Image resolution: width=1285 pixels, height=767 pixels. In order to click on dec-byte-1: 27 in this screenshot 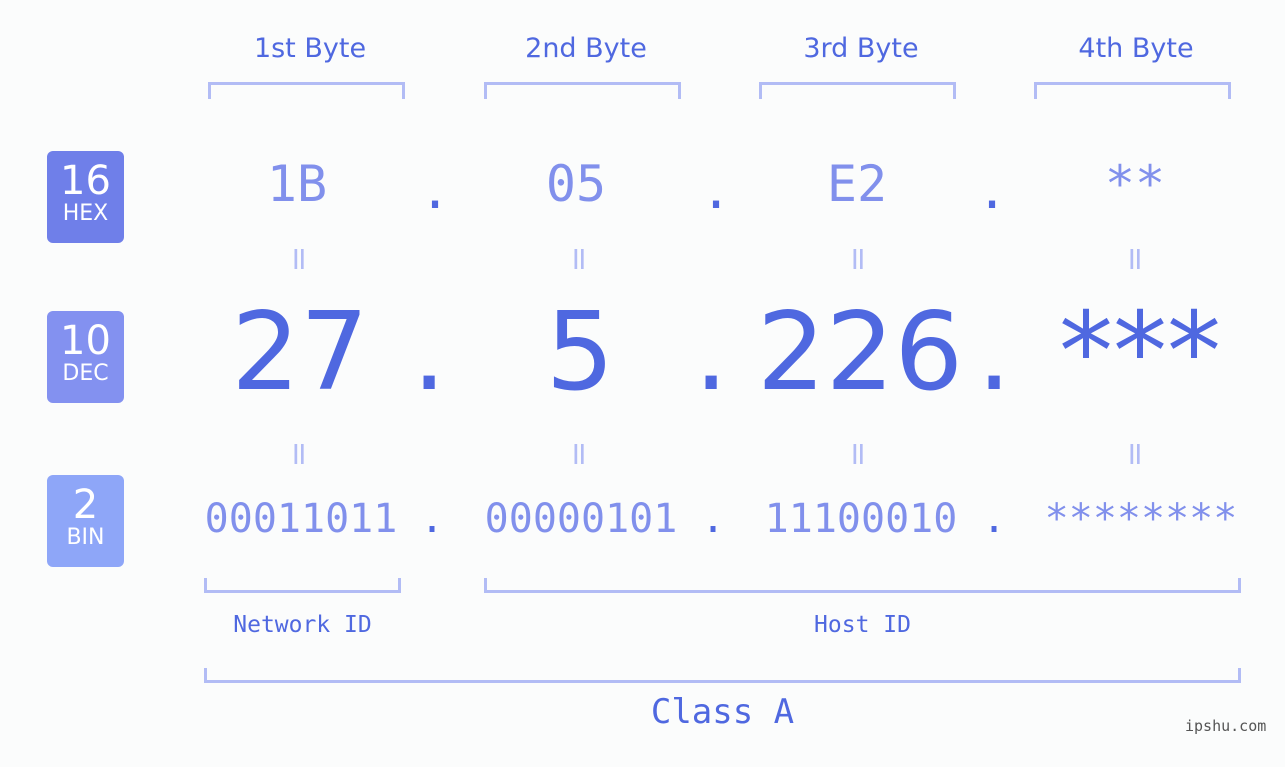, I will do `click(300, 352)`.